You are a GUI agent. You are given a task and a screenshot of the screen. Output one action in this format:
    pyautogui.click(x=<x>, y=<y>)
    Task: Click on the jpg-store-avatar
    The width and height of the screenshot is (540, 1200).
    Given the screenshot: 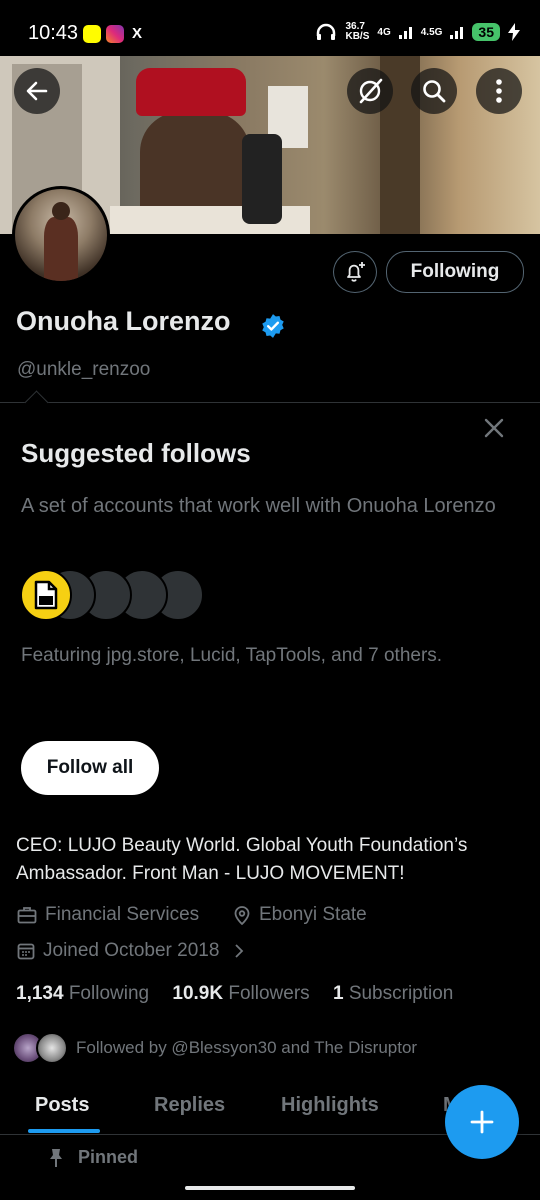 What is the action you would take?
    pyautogui.click(x=46, y=595)
    